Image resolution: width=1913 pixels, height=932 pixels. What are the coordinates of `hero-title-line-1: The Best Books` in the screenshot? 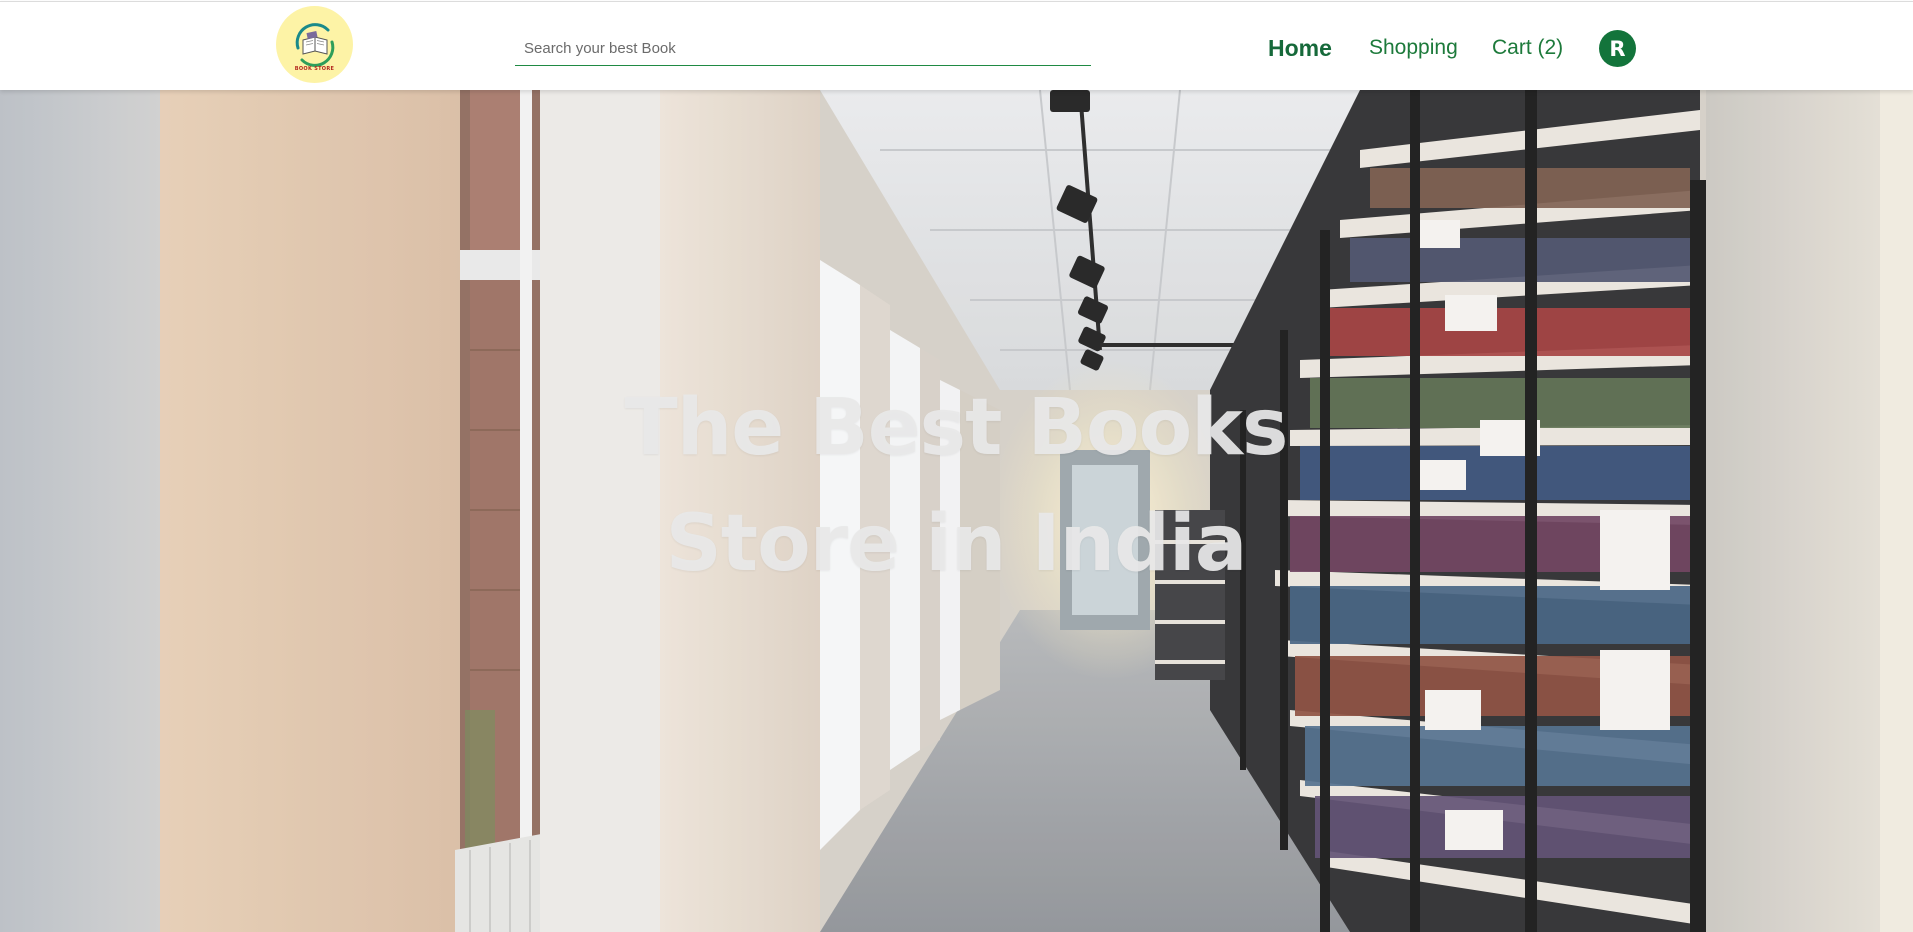 It's located at (956, 428).